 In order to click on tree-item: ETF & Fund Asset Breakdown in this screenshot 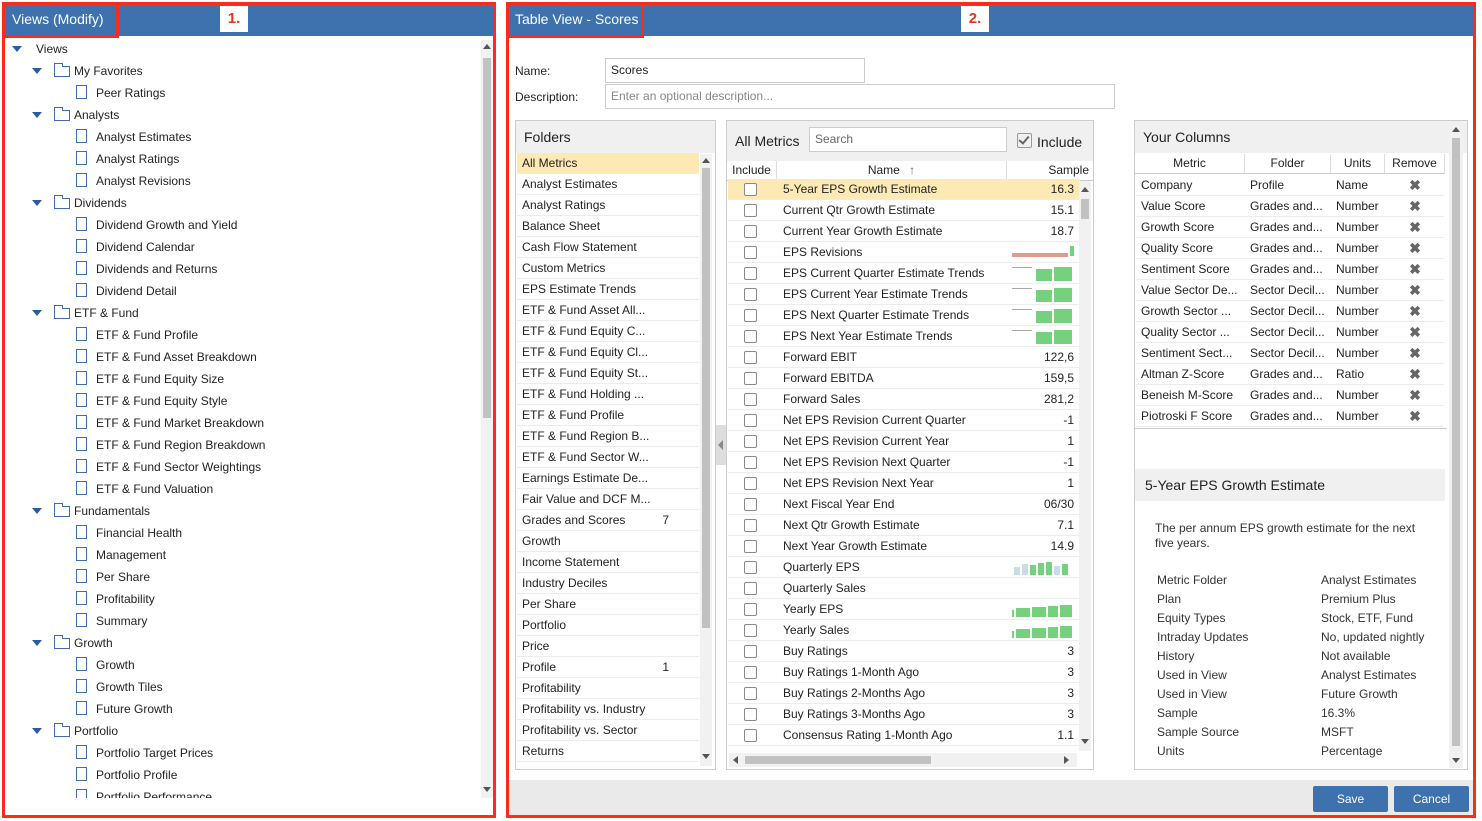, I will do `click(243, 357)`.